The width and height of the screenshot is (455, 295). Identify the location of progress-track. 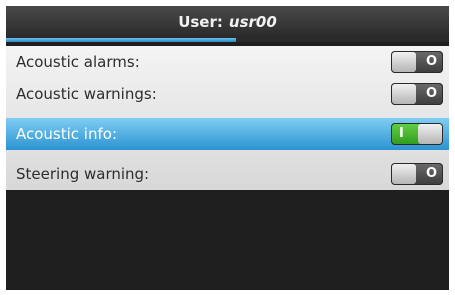
(227, 40).